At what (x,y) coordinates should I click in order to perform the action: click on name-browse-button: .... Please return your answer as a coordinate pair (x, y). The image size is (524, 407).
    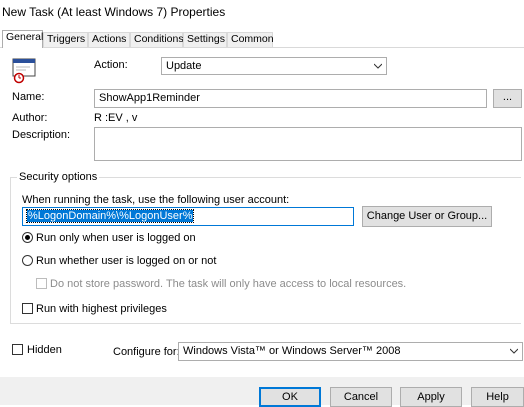
    Looking at the image, I should click on (507, 98).